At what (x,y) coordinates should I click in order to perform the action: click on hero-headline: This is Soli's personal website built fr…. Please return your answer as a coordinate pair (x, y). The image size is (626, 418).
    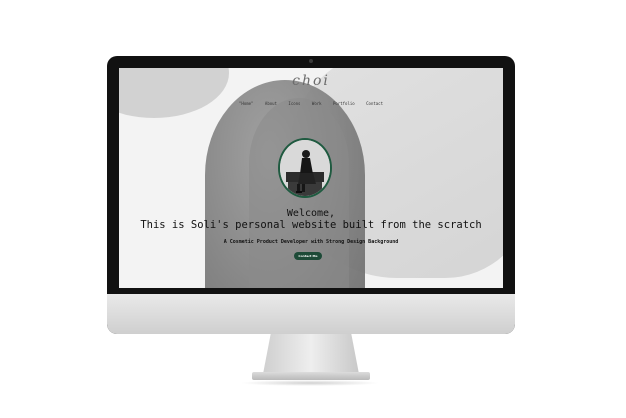
    Looking at the image, I should click on (311, 225).